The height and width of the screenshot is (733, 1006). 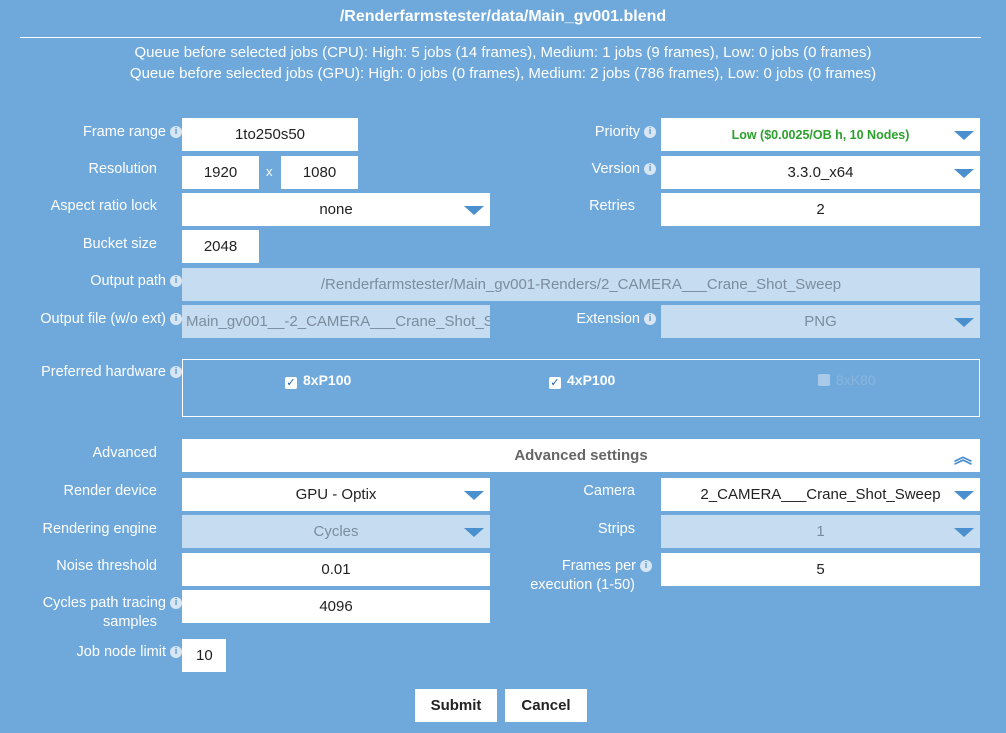 I want to click on submit-button: Submit, so click(x=456, y=705).